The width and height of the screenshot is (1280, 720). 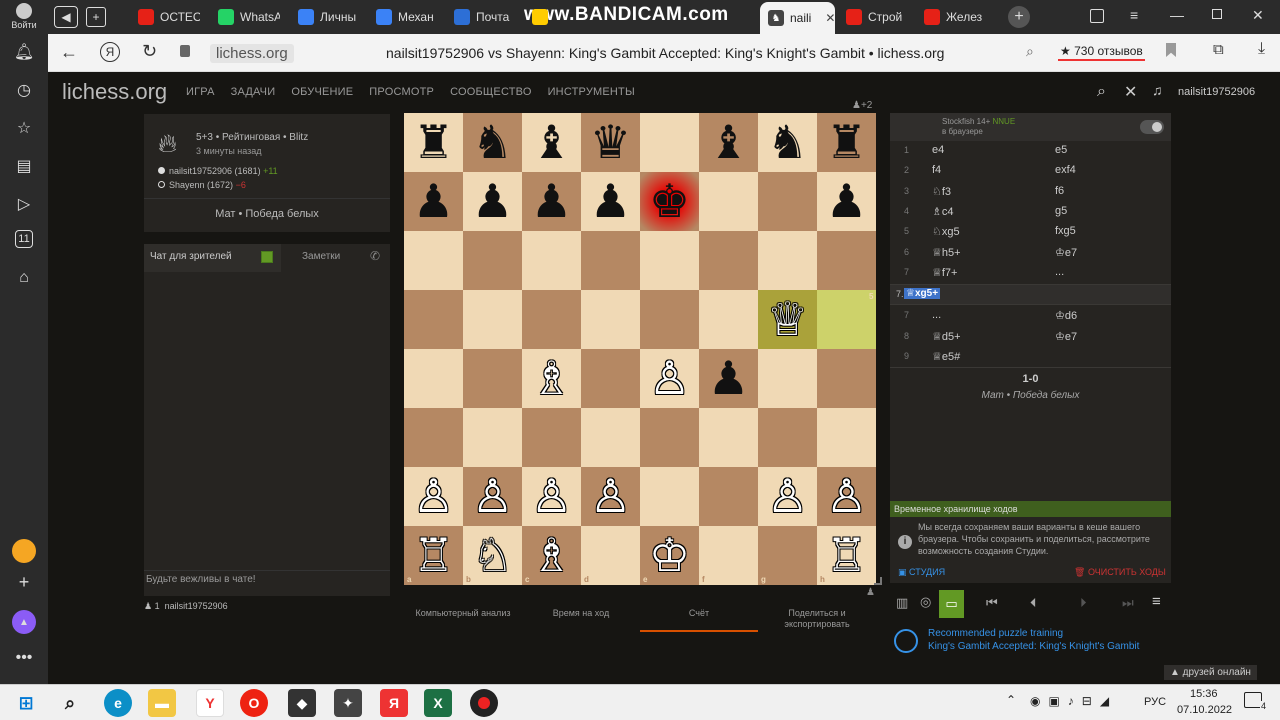 I want to click on move-white: e4, so click(x=938, y=150).